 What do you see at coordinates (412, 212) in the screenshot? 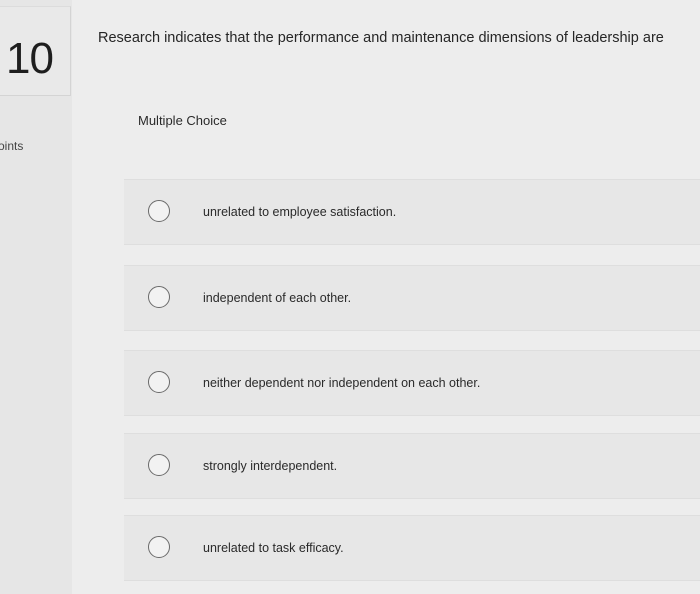
I see `answer-option-1: unrelated to employee satisfaction.` at bounding box center [412, 212].